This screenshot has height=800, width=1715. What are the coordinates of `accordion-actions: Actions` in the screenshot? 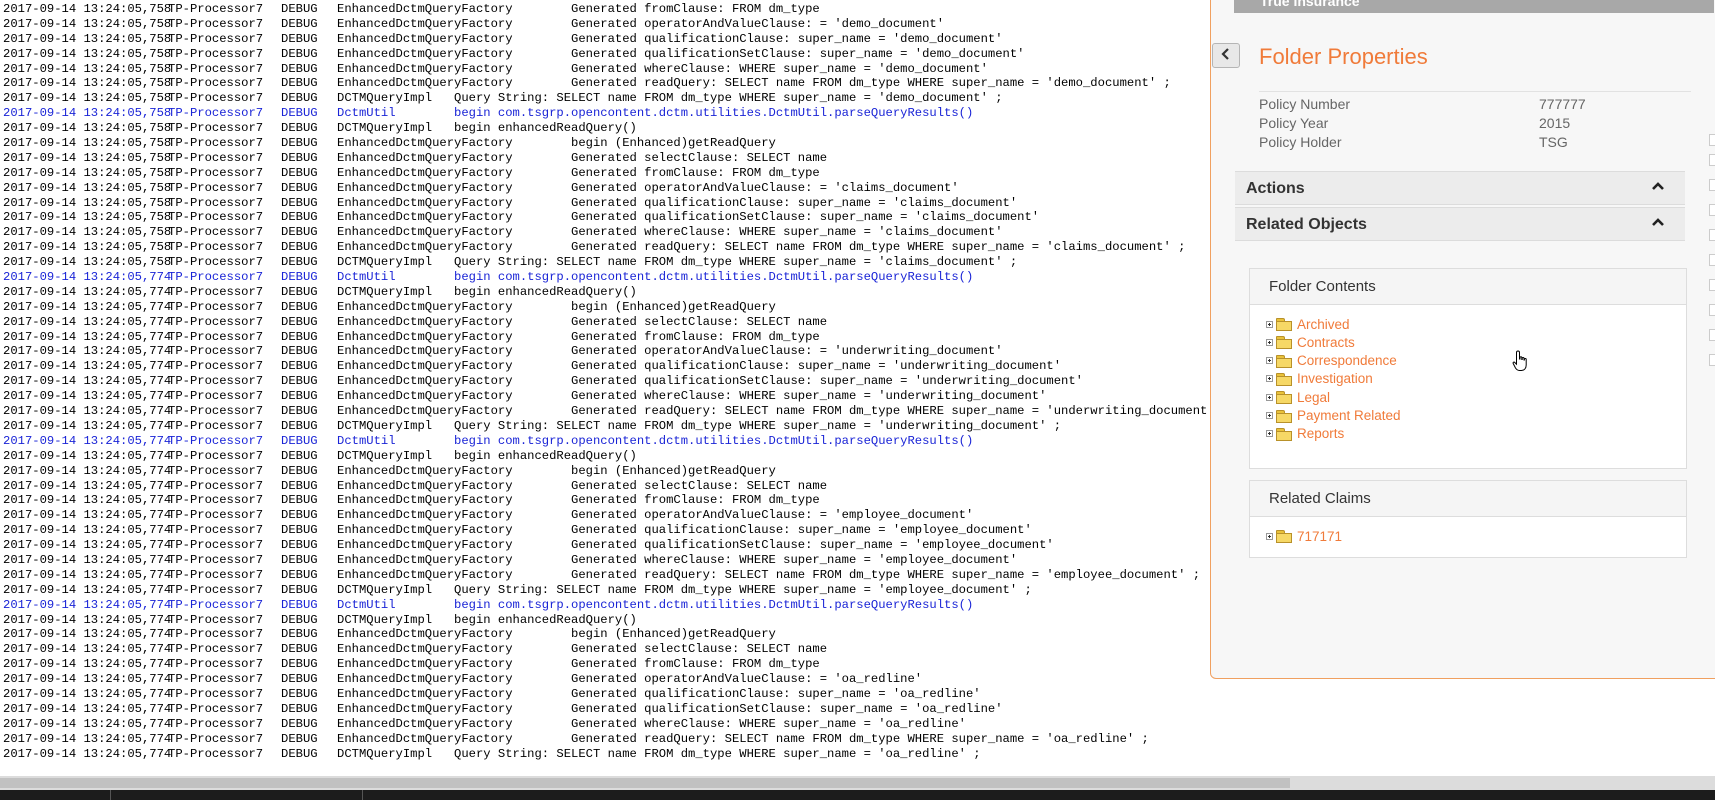 It's located at (1460, 188).